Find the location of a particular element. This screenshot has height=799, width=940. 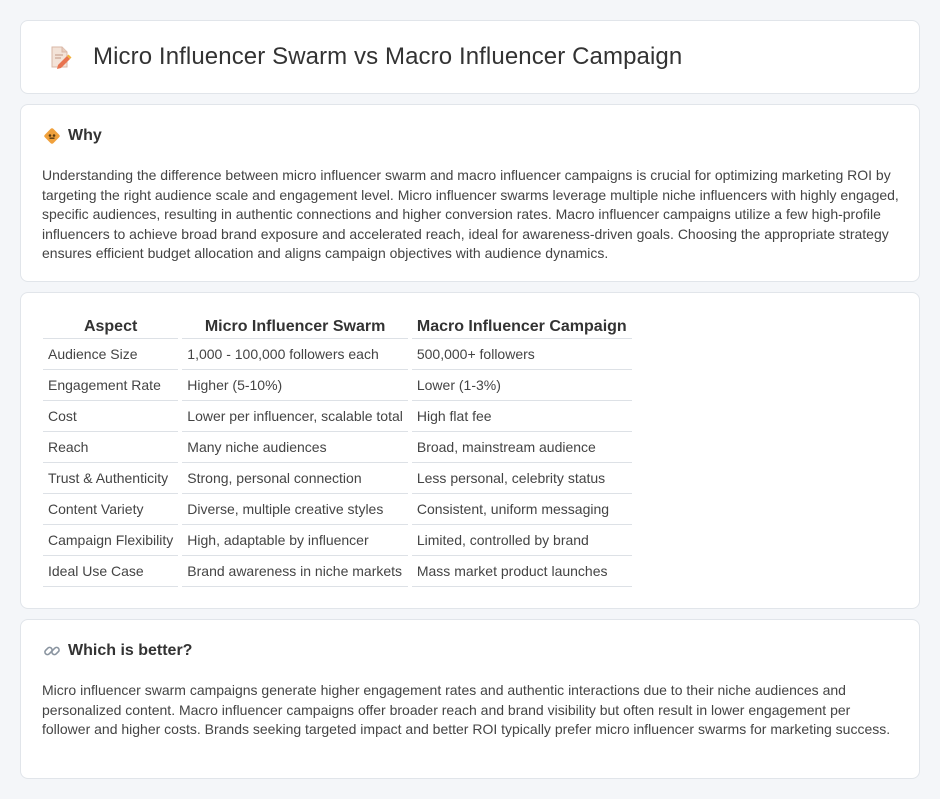

cell-micro: High, adaptable by influencer is located at coordinates (295, 540).